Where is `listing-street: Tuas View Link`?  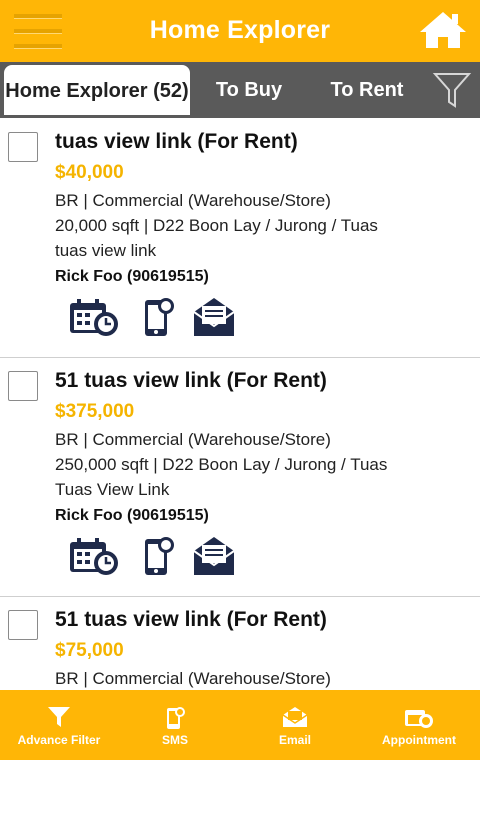 listing-street: Tuas View Link is located at coordinates (112, 489).